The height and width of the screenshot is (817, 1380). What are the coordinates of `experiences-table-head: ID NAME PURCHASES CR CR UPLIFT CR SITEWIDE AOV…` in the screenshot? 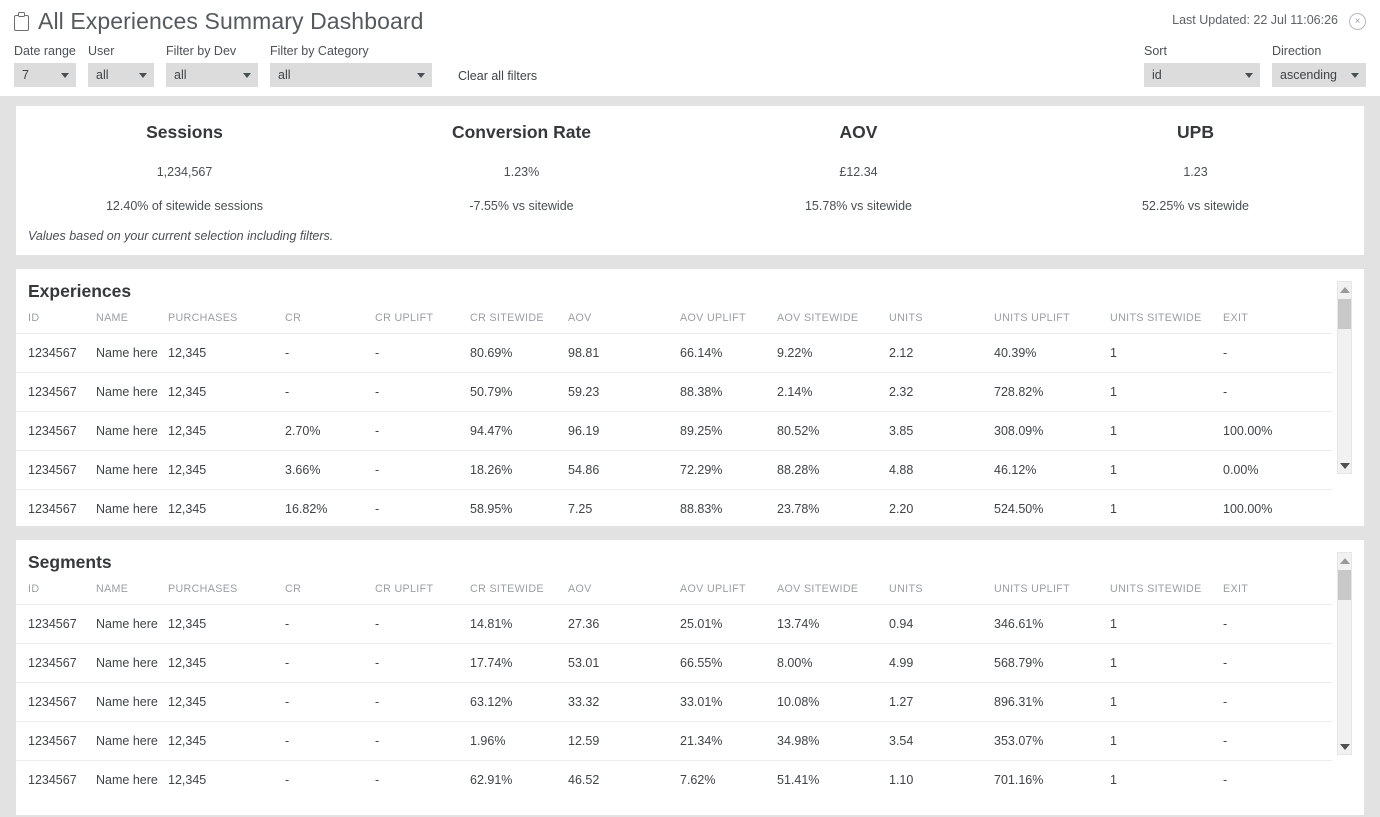 It's located at (674, 322).